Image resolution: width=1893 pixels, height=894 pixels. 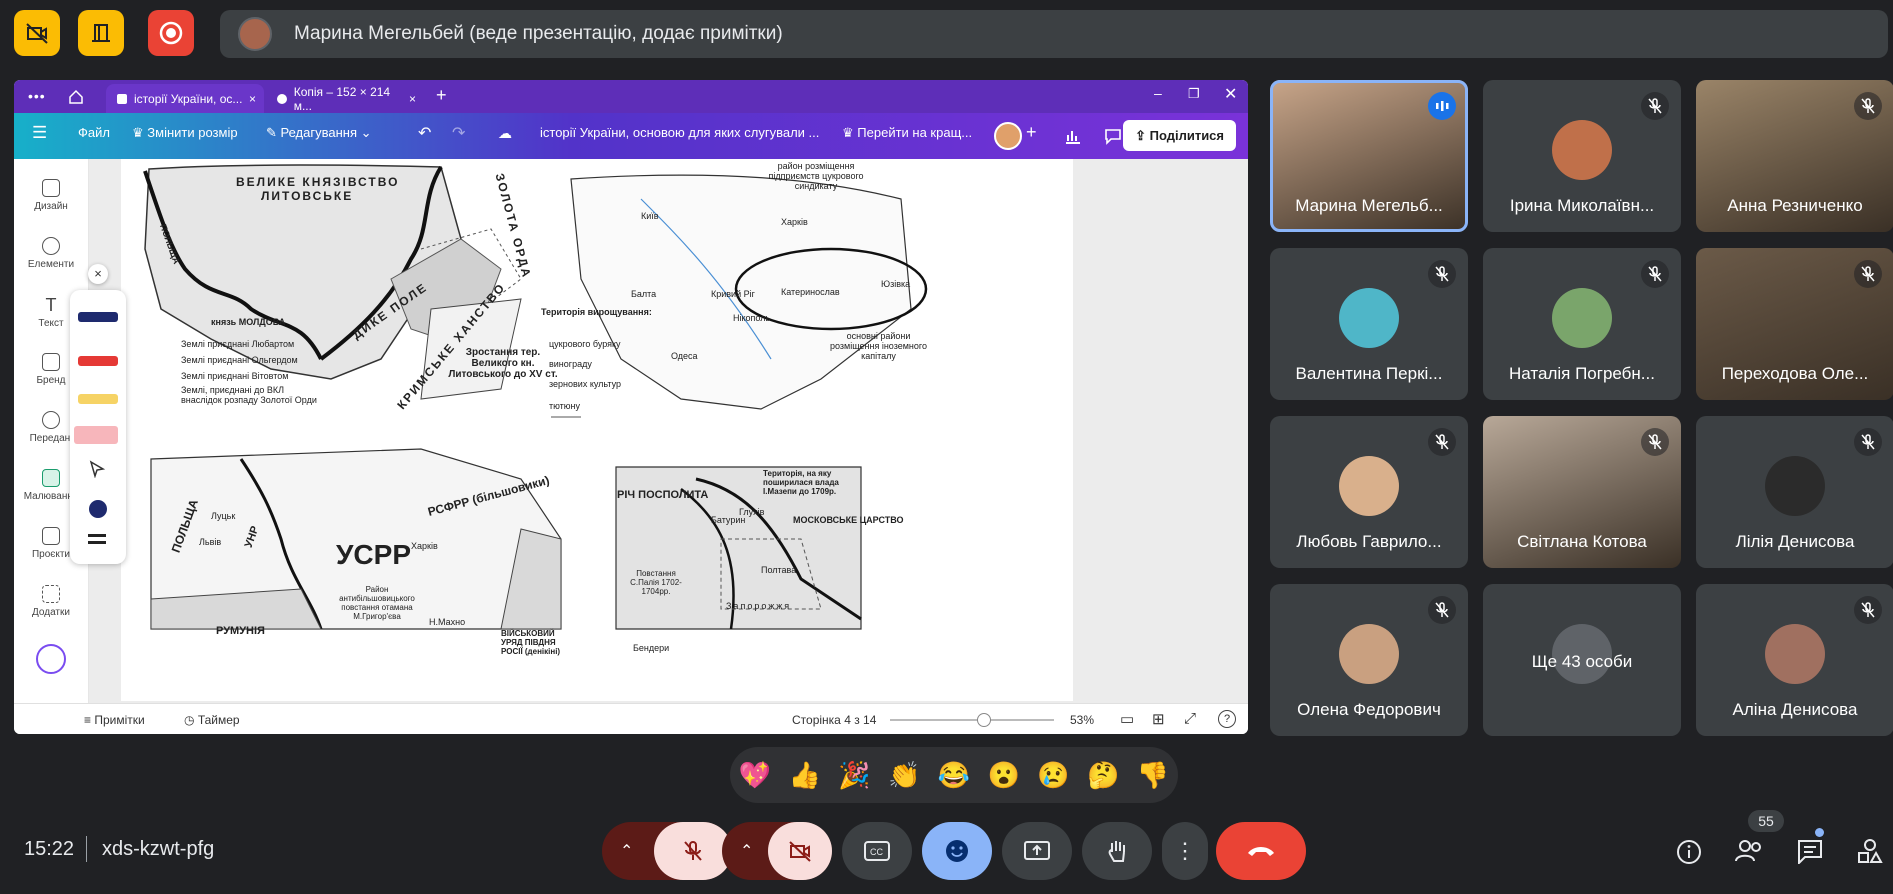 What do you see at coordinates (98, 509) in the screenshot?
I see `color-swatch` at bounding box center [98, 509].